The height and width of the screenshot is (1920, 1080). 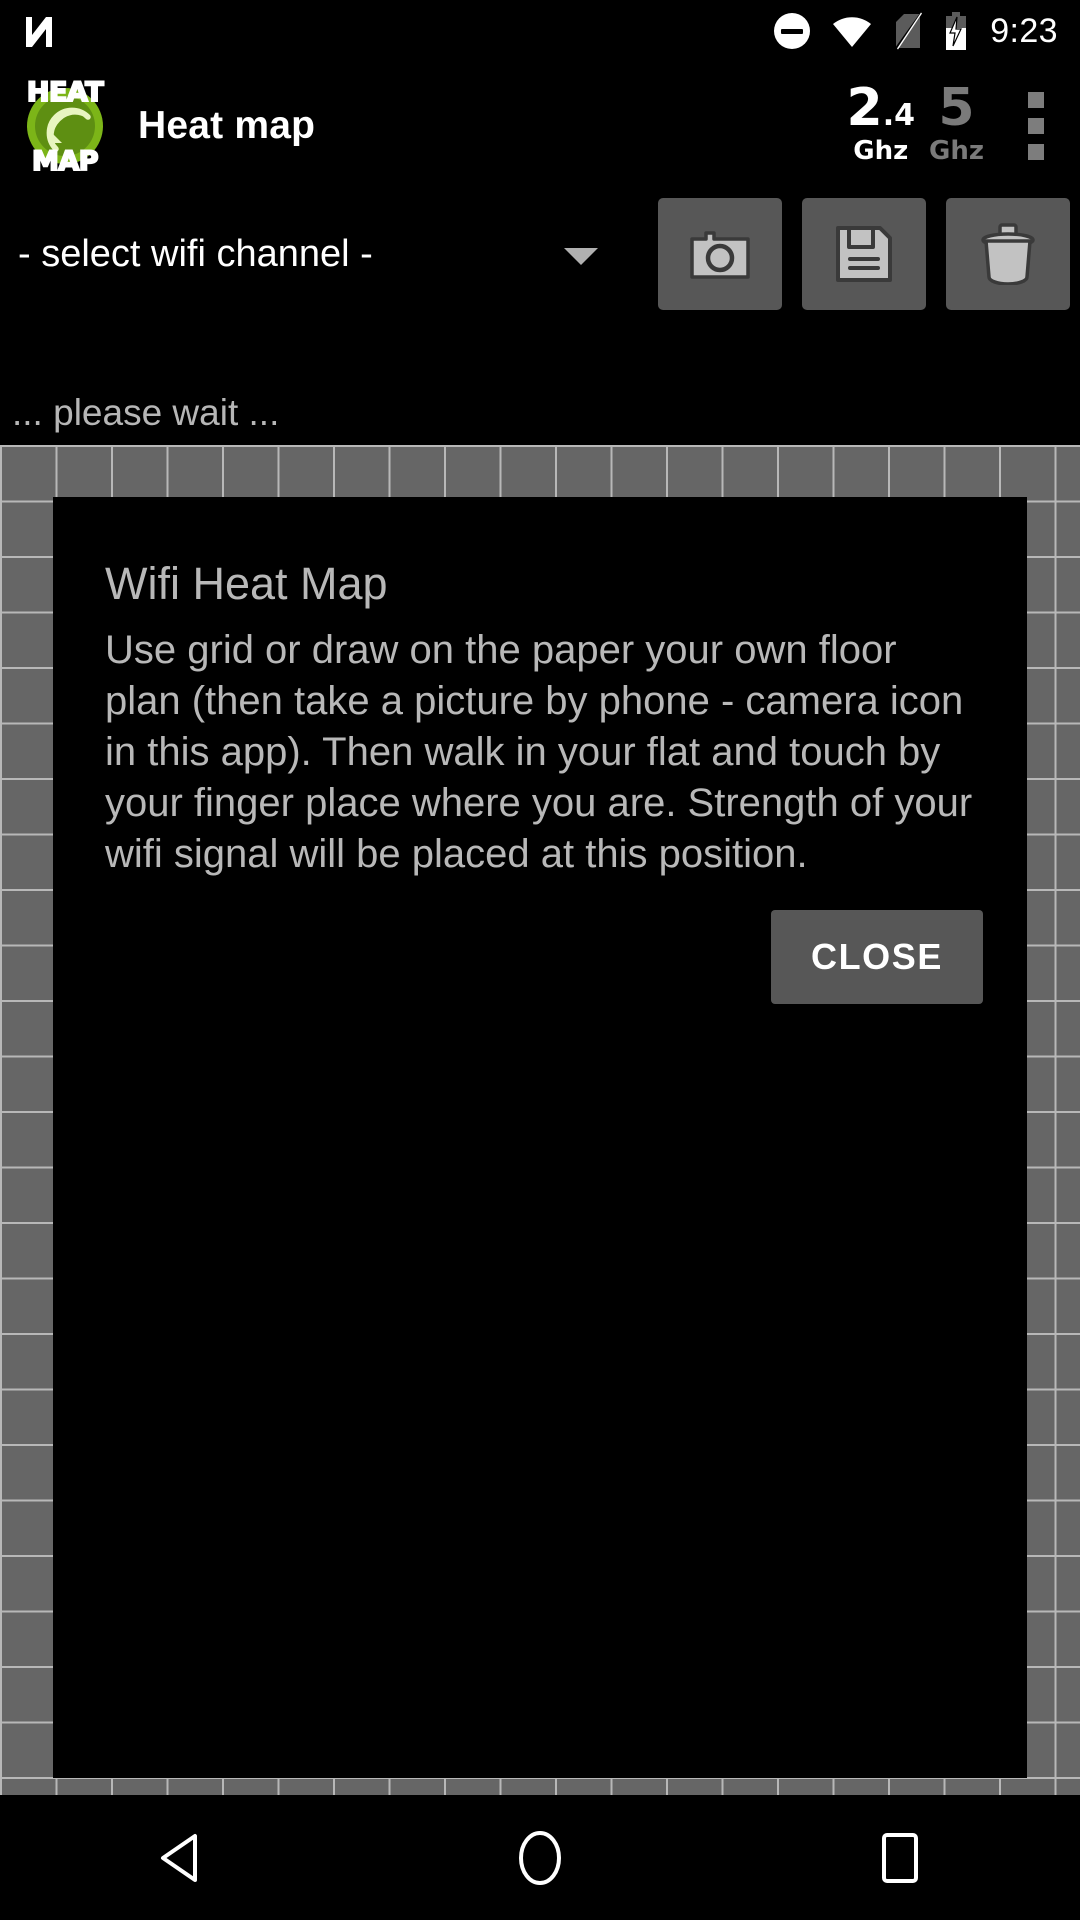 What do you see at coordinates (881, 151) in the screenshot?
I see `band-2ghz-unit: Ghz` at bounding box center [881, 151].